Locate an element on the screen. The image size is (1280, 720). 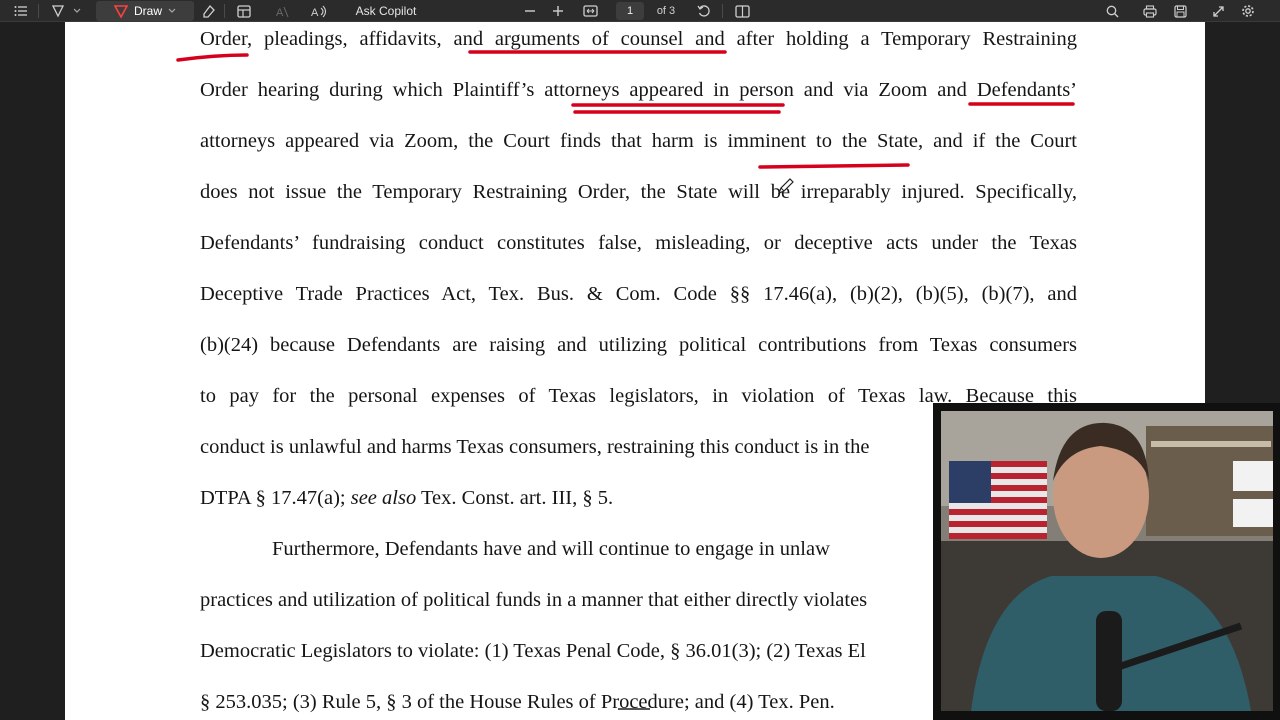
flag-icon is located at coordinates (998, 500).